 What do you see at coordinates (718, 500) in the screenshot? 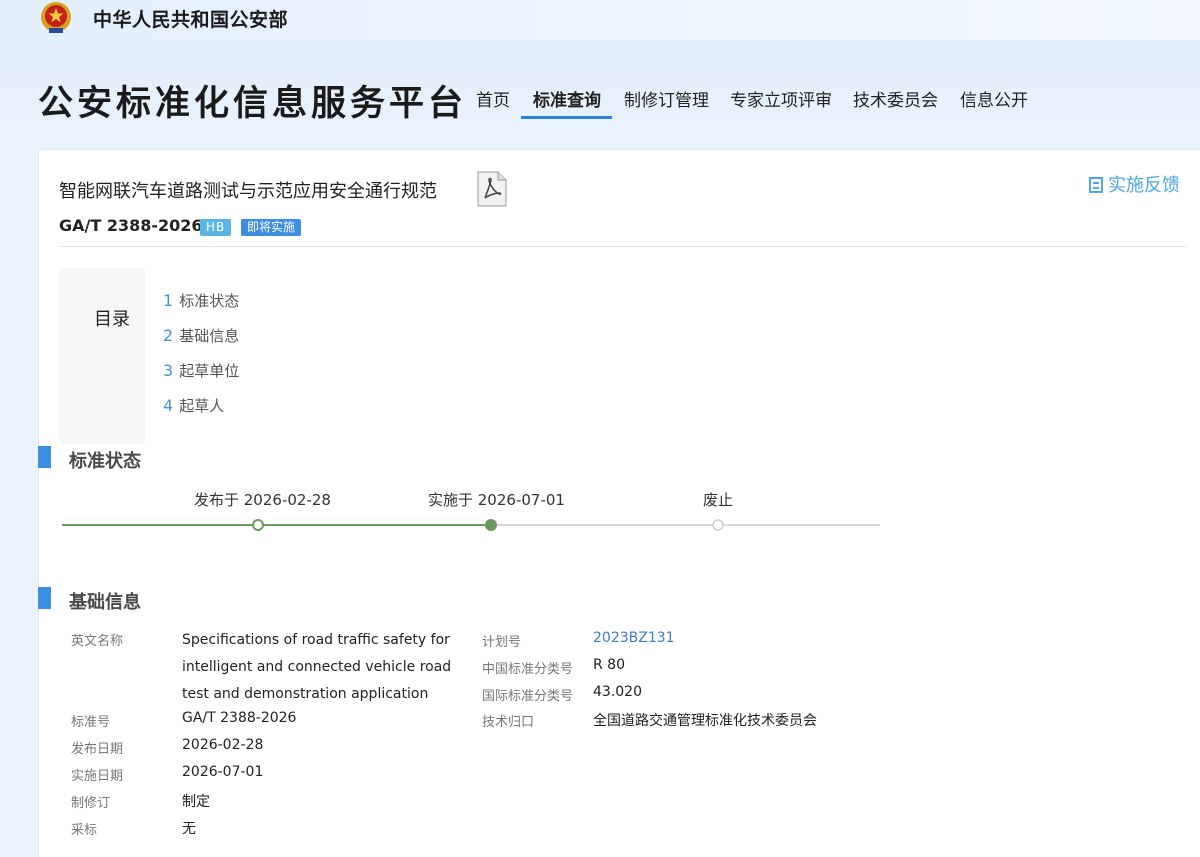
I see `timeline-label-abolished: 废止` at bounding box center [718, 500].